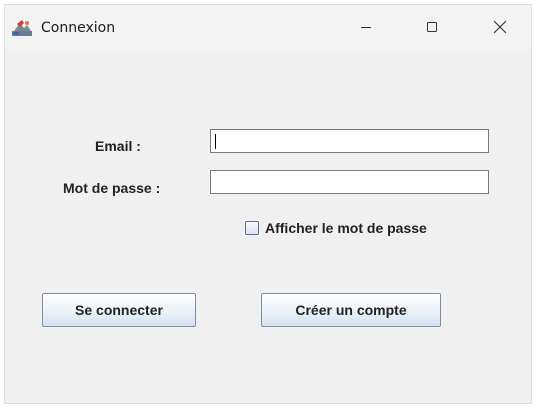 The image size is (543, 412). I want to click on show-password-checkbox-row: Afficher le mot de passe, so click(336, 228).